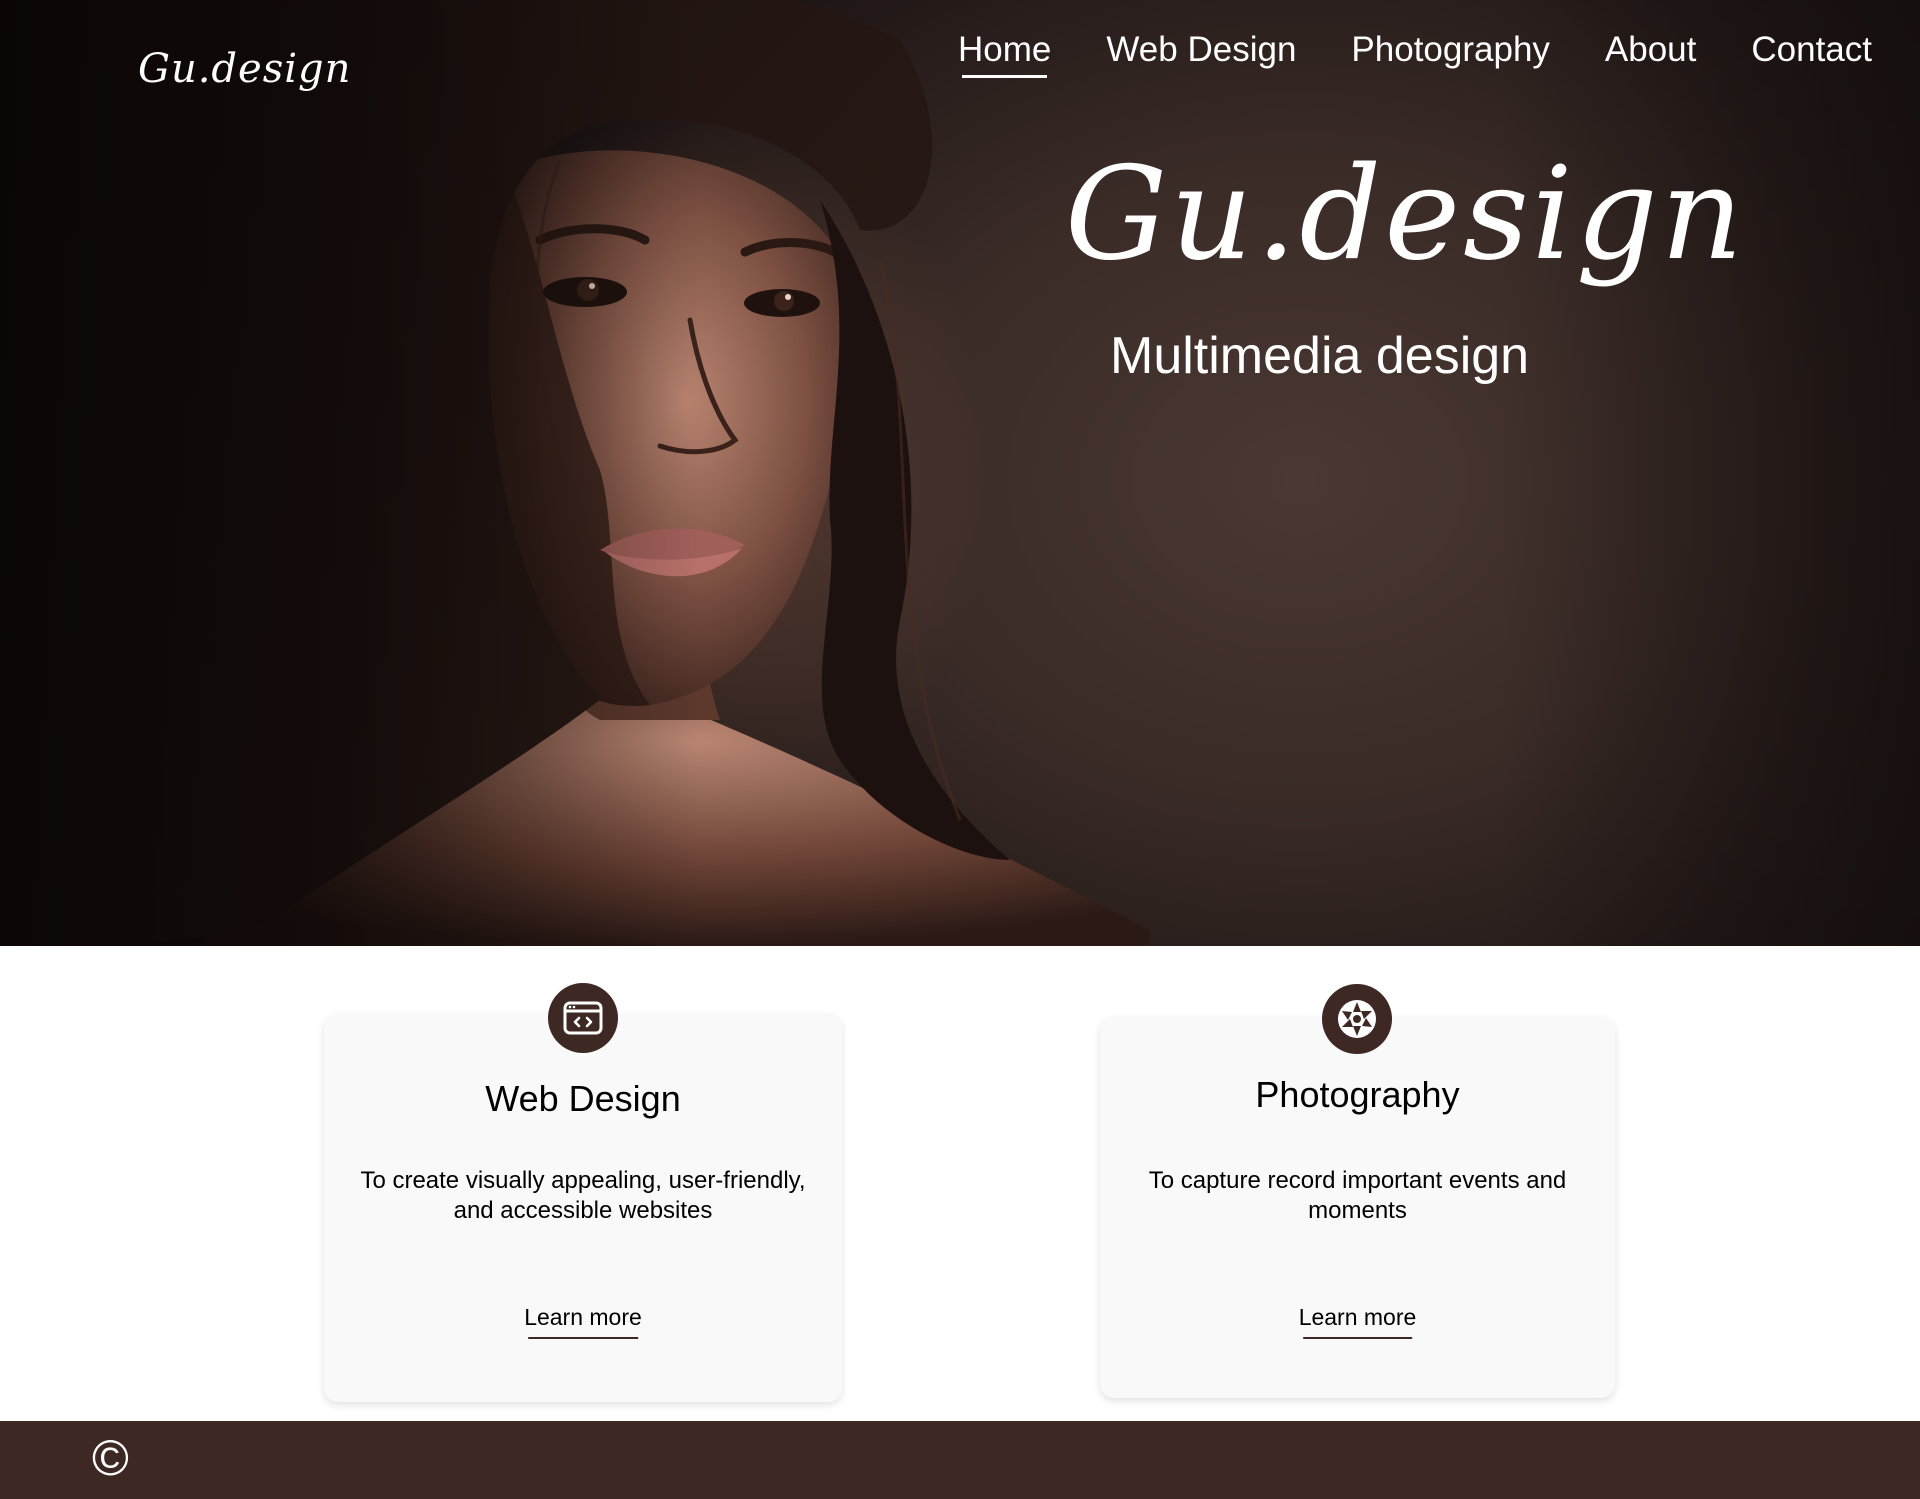  I want to click on card-title: Web Design, so click(583, 1098).